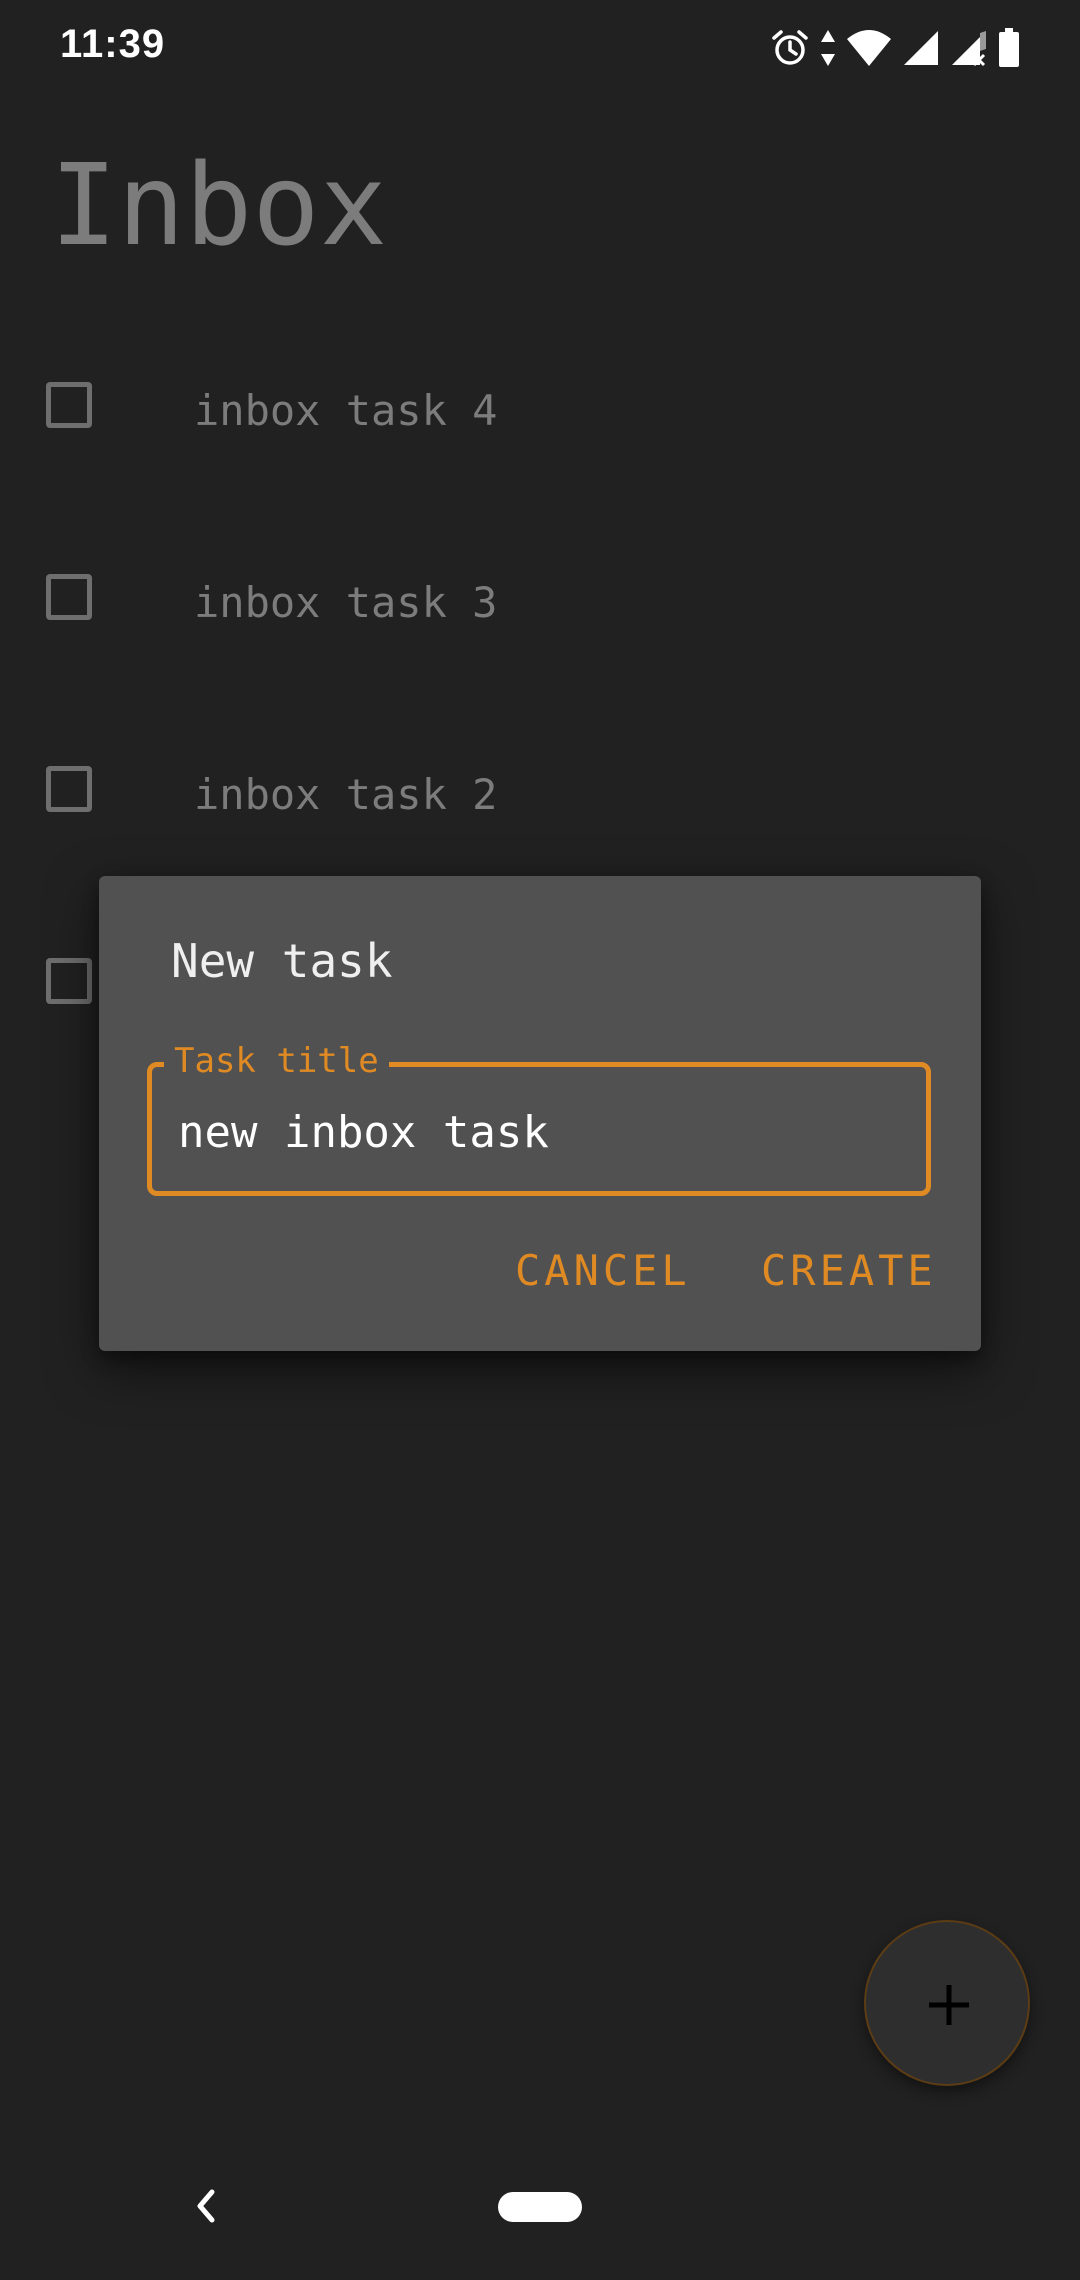  I want to click on plus-icon, so click(949, 2005).